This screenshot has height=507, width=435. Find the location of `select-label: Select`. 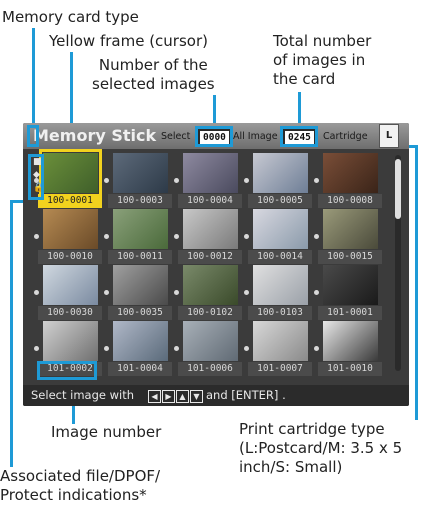

select-label: Select is located at coordinates (176, 136).